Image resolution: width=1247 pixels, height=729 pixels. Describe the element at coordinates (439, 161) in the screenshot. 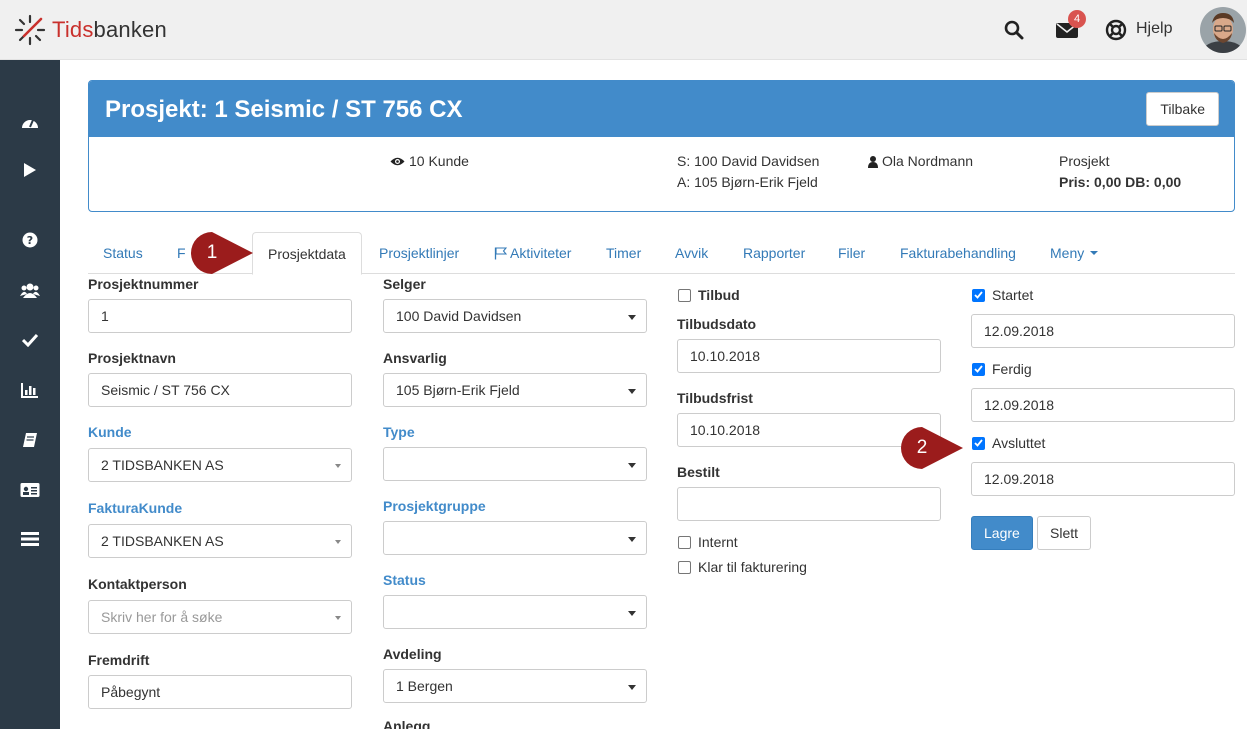

I see `customer-value: 10 Kunde` at that location.